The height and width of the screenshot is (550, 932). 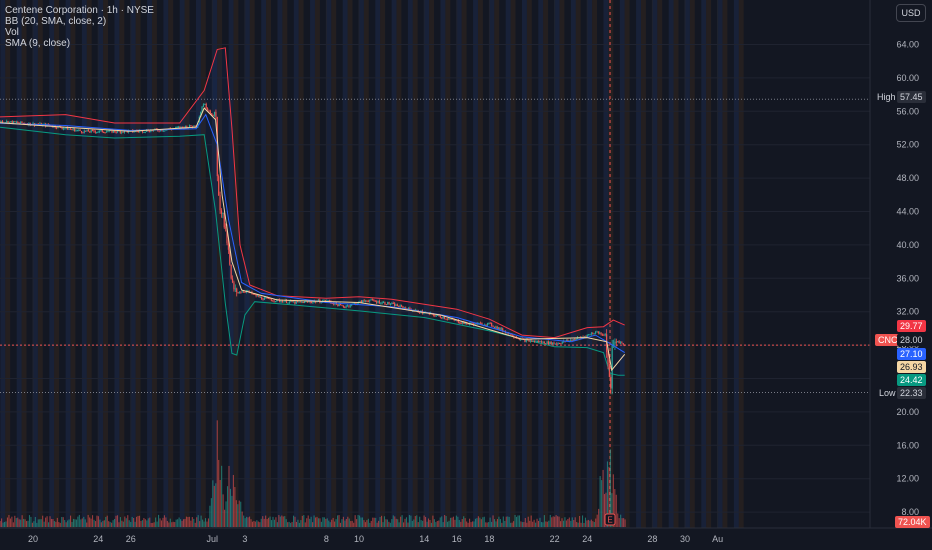 I want to click on sma-tag: 26.93, so click(x=911, y=367).